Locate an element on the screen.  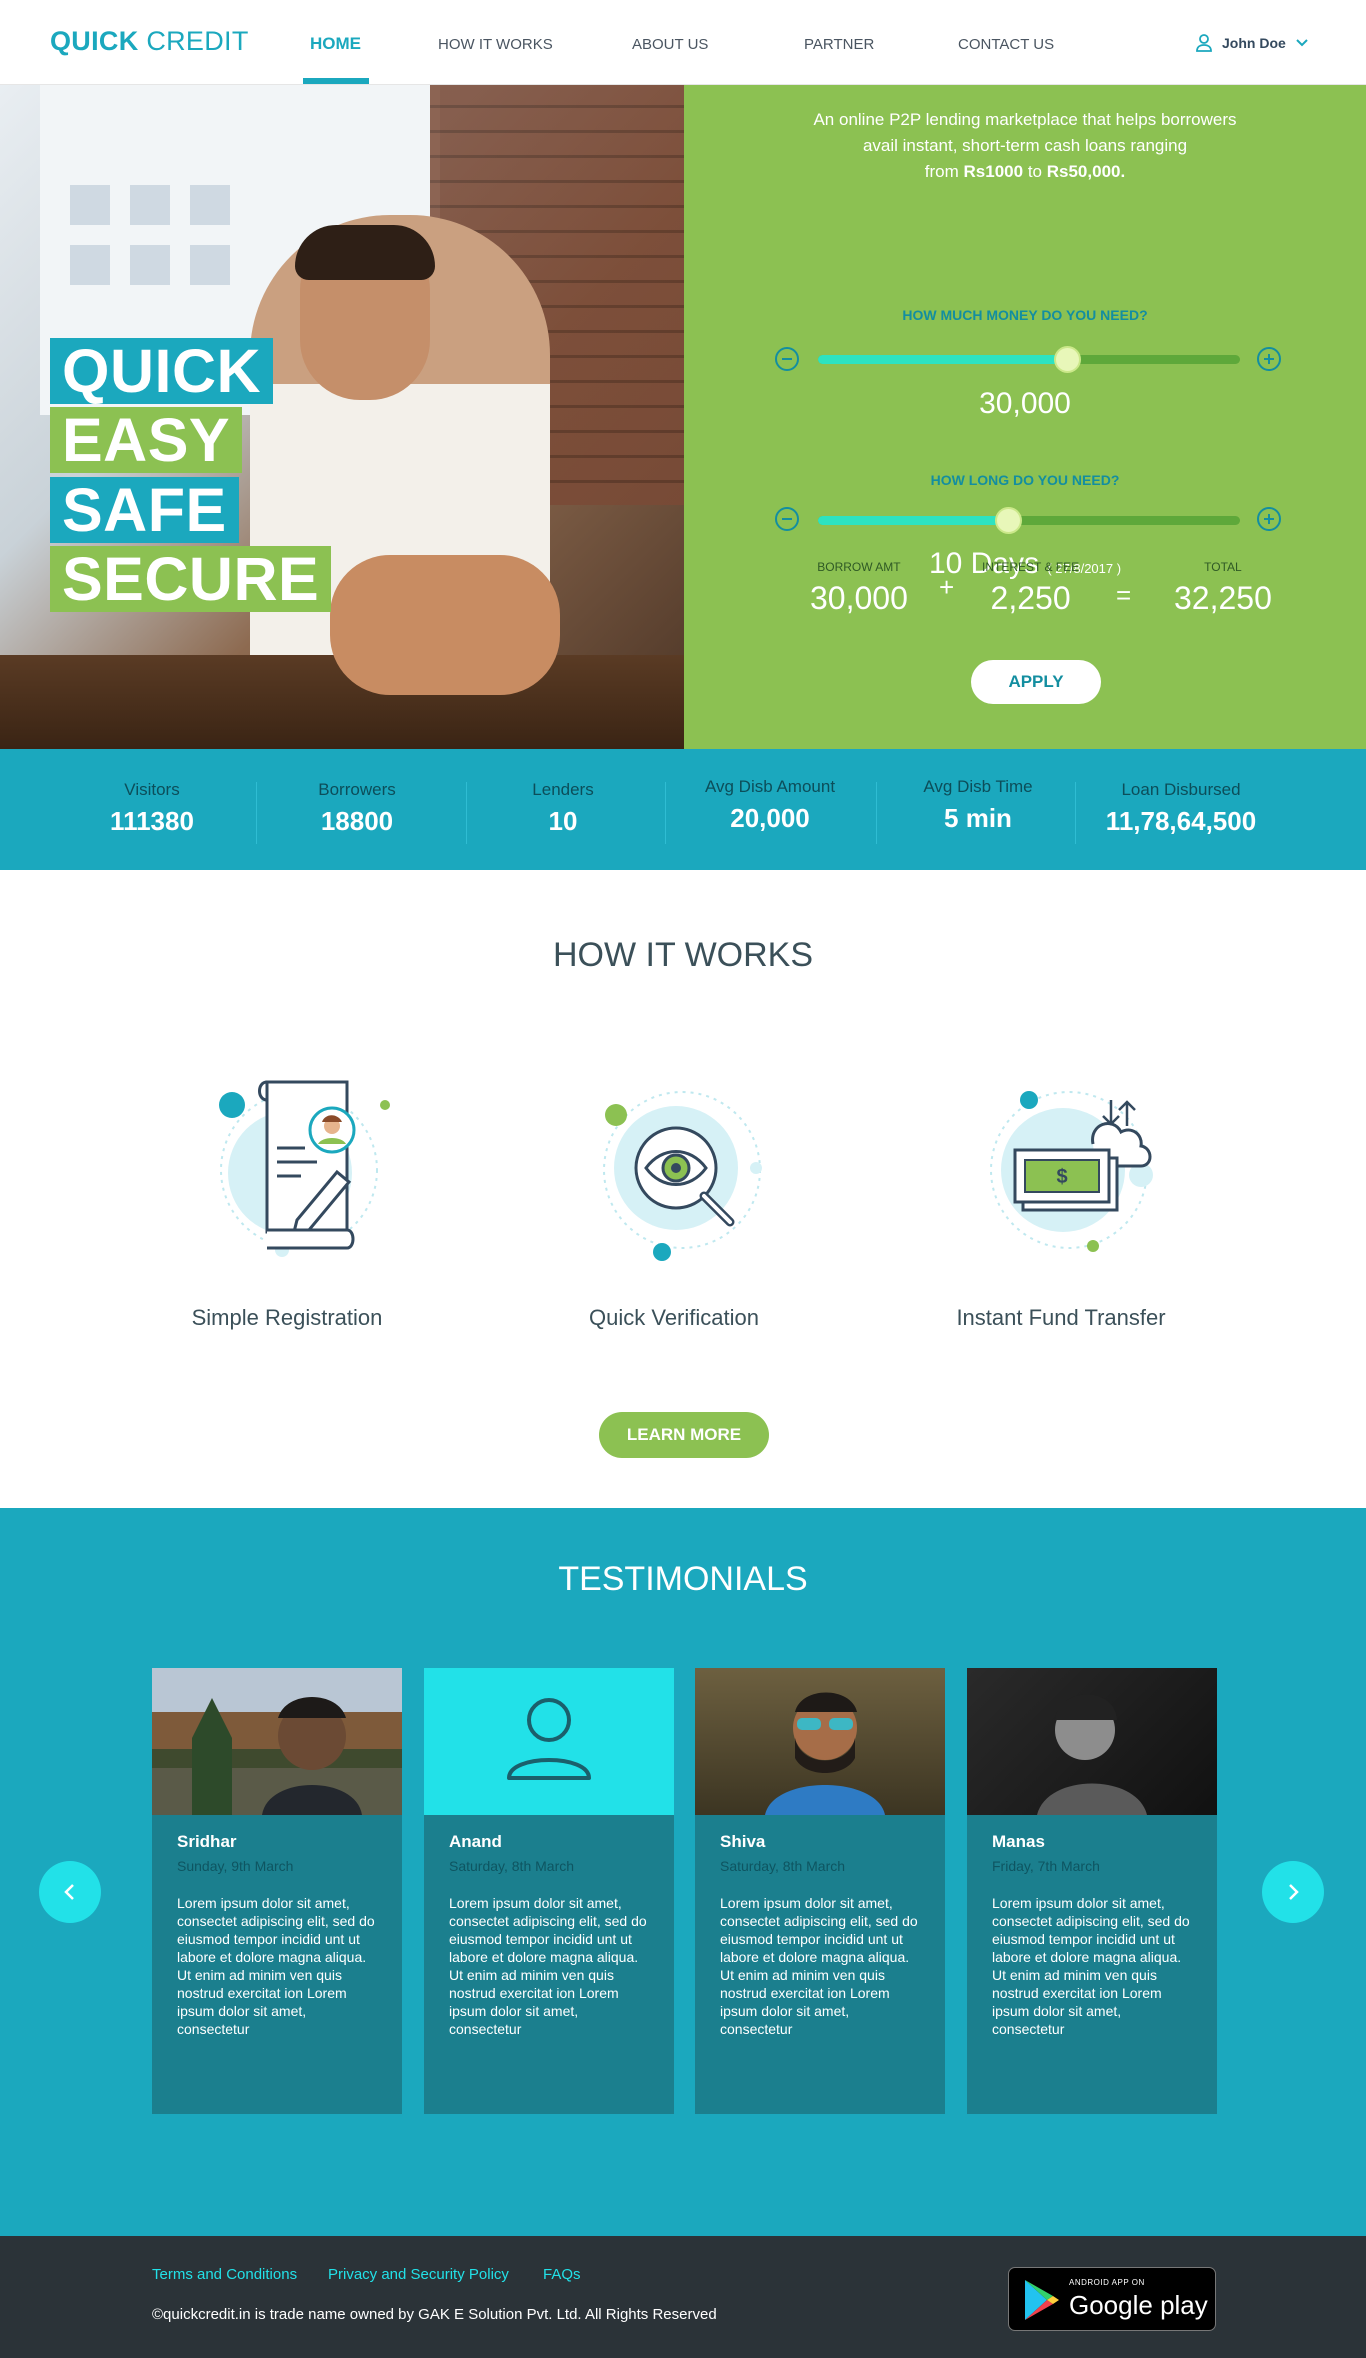
how-it-works-title: HOW IT WORKS is located at coordinates (683, 955).